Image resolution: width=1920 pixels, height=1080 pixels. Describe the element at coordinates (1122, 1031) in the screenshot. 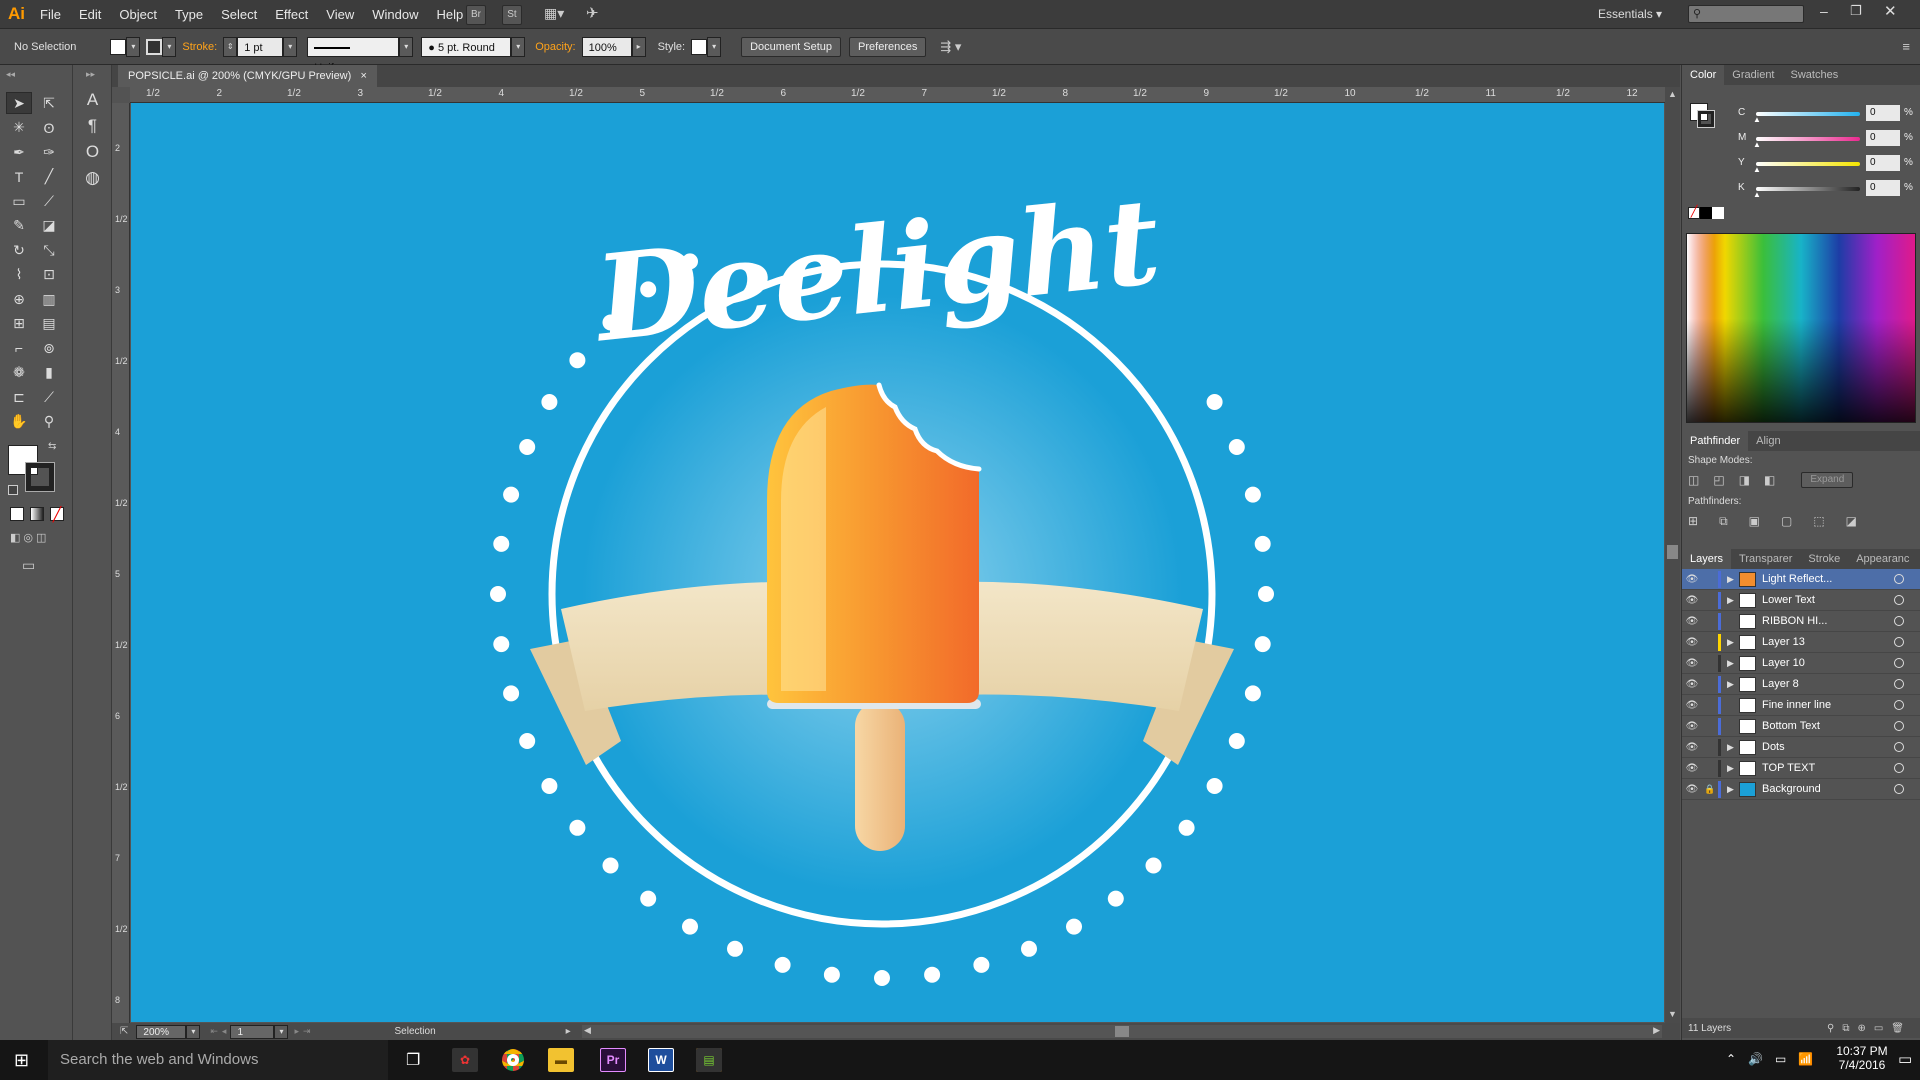

I see `horizontal-scrollbar: ◀ ▶` at that location.